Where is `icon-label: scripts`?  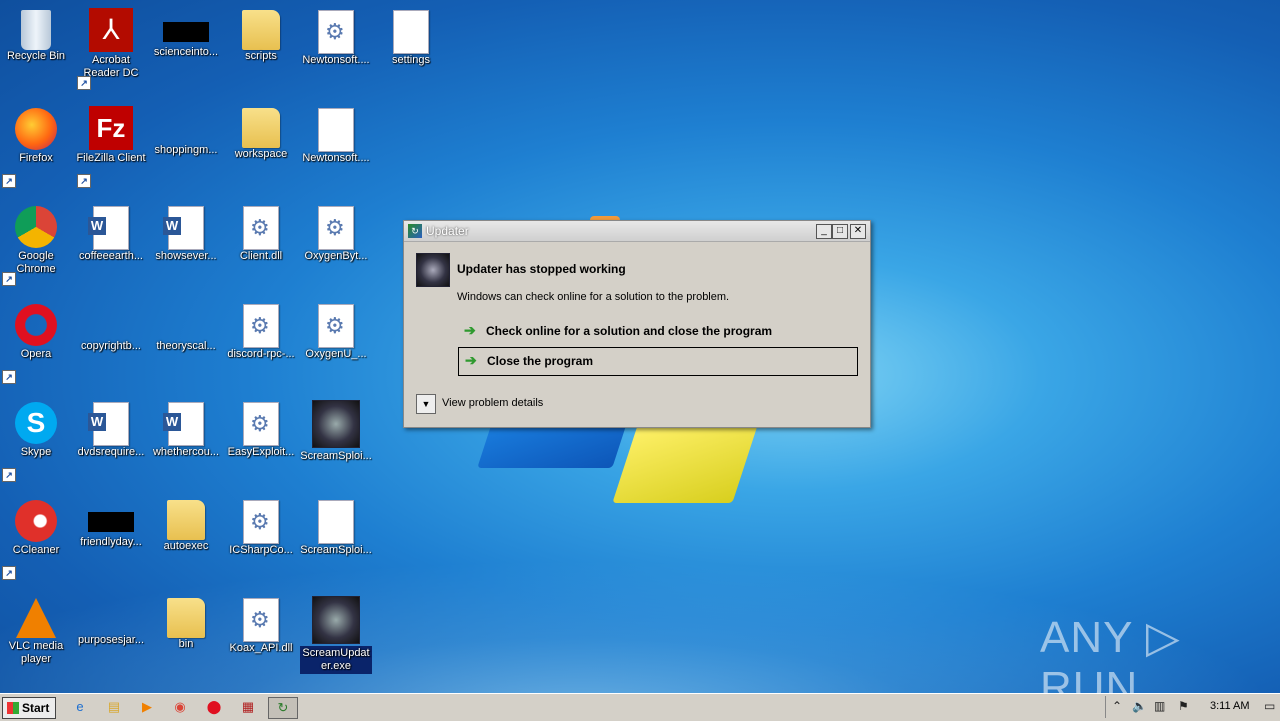
icon-label: scripts is located at coordinates (261, 56).